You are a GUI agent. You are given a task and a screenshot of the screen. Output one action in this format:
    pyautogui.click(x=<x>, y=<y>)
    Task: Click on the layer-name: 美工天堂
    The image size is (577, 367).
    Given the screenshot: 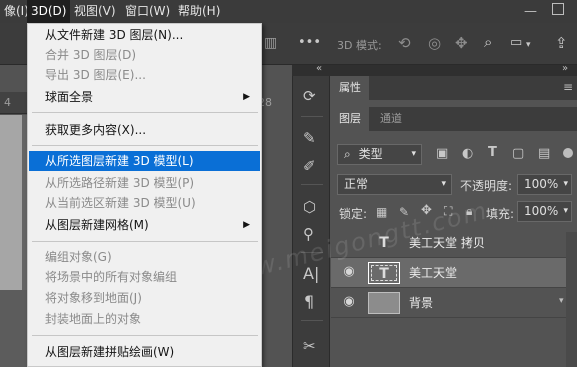 What is the action you would take?
    pyautogui.click(x=433, y=273)
    